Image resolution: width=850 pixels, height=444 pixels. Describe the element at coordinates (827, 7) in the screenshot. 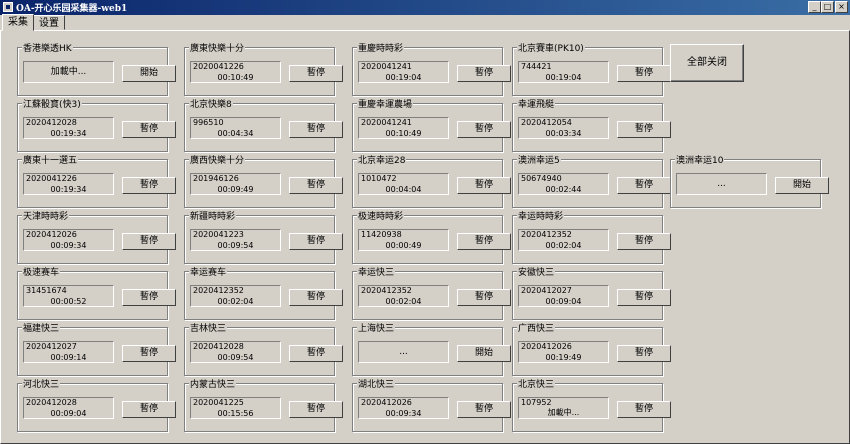

I see `maximize-icon: □` at that location.